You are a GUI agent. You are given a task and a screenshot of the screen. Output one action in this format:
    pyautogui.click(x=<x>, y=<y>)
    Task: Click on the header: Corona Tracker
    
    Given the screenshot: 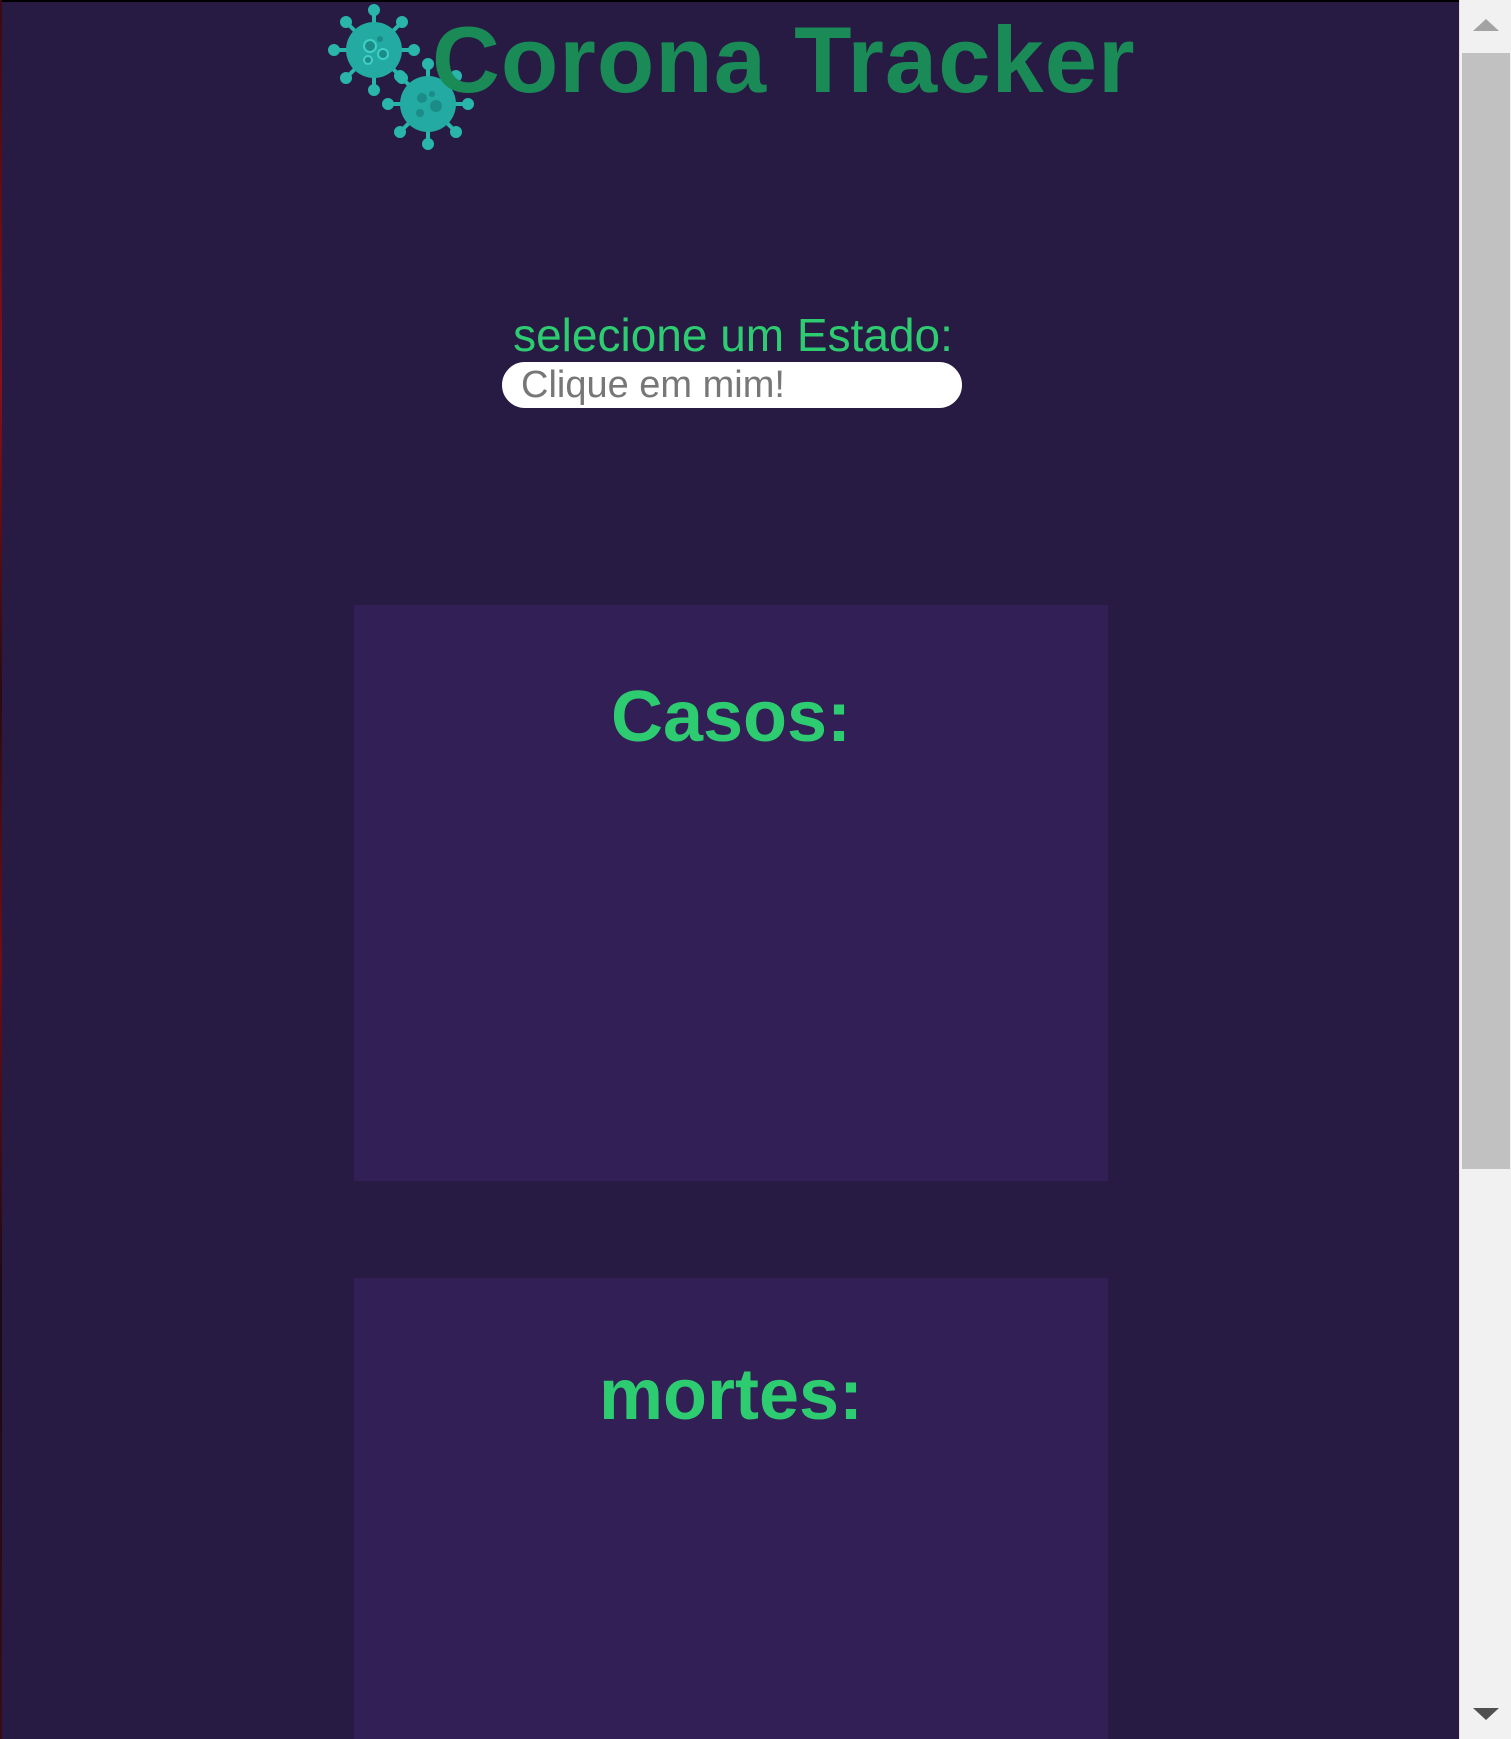 What is the action you would take?
    pyautogui.click(x=730, y=77)
    